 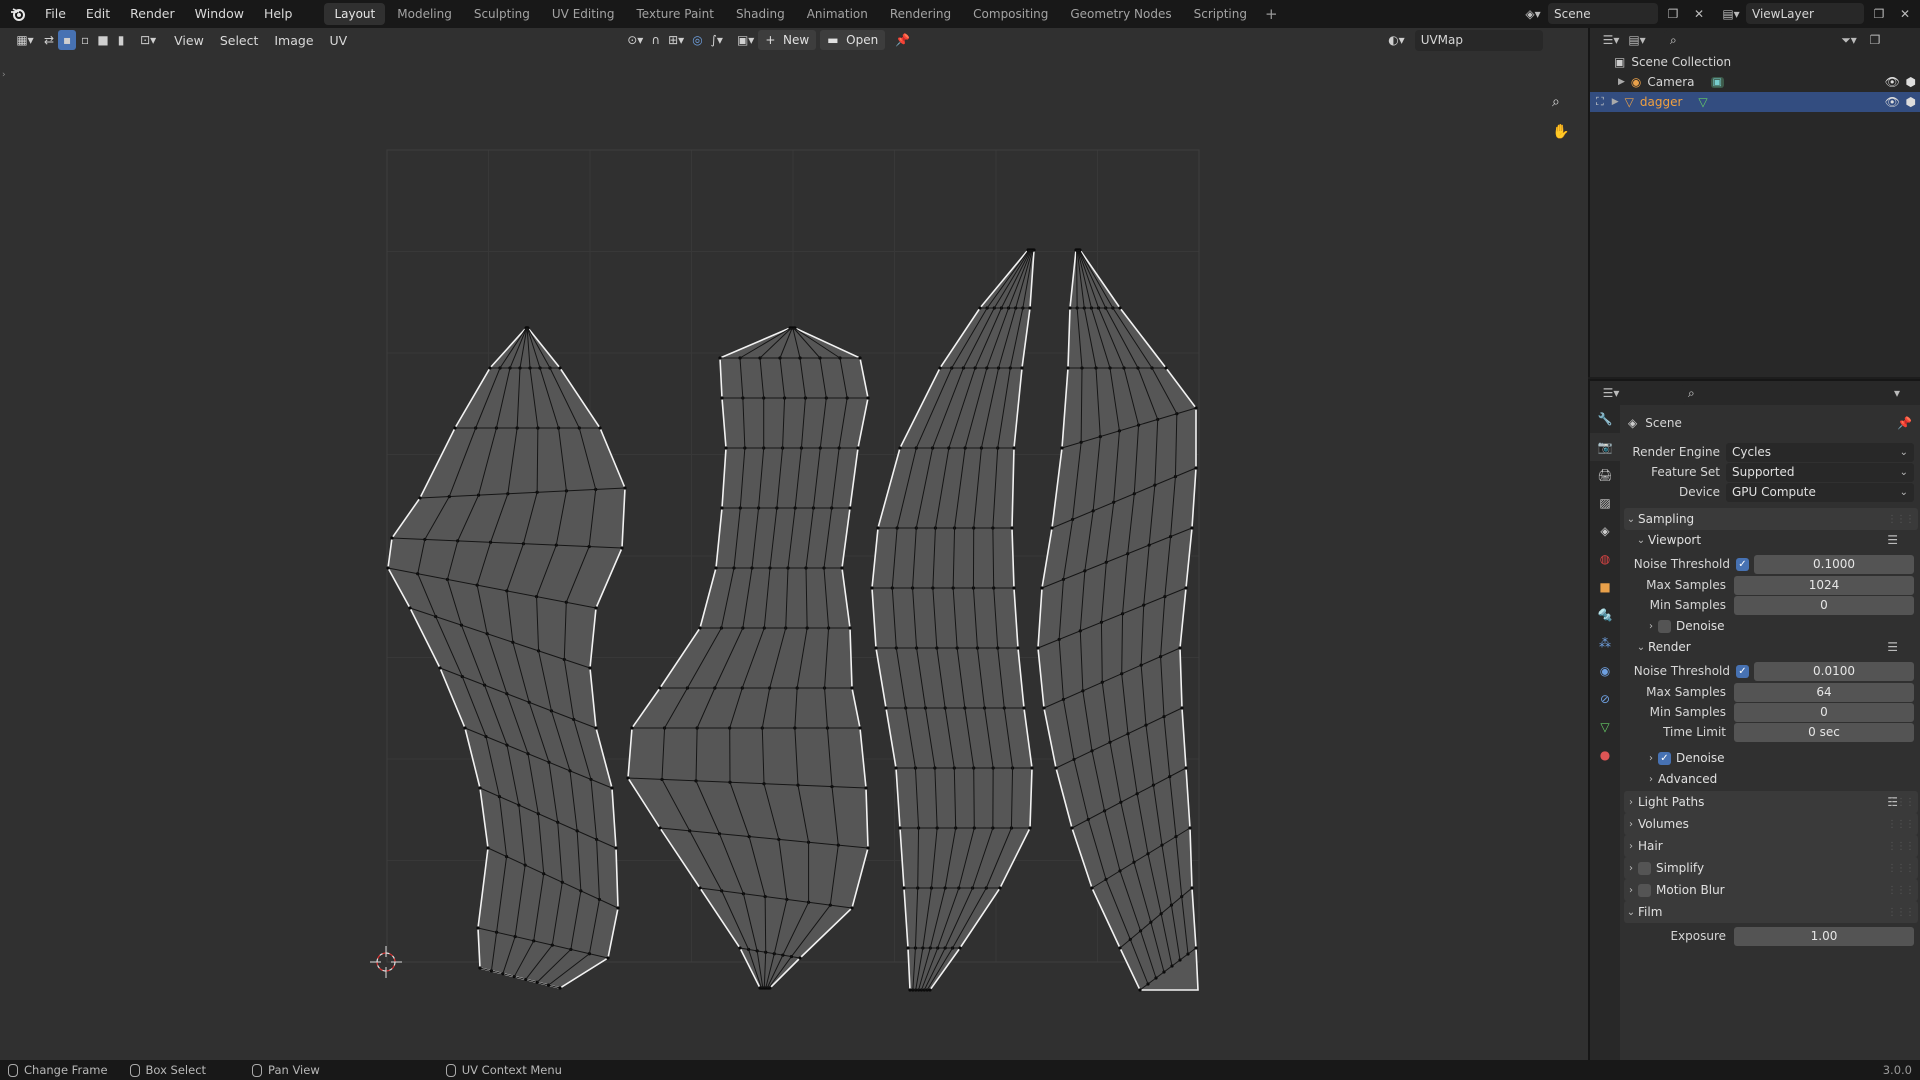 What do you see at coordinates (121, 40) in the screenshot?
I see `island-select-icon: ▮` at bounding box center [121, 40].